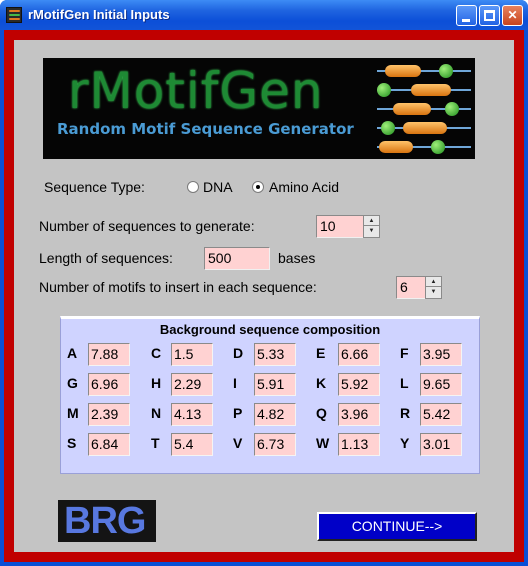 The height and width of the screenshot is (566, 528). What do you see at coordinates (441, 414) in the screenshot?
I see `aa-input-r: 5.42` at bounding box center [441, 414].